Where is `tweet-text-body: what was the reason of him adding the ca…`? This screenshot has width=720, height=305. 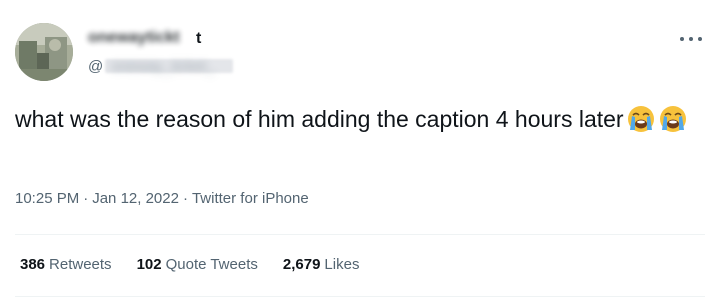
tweet-text-body: what was the reason of him adding the ca… is located at coordinates (319, 119).